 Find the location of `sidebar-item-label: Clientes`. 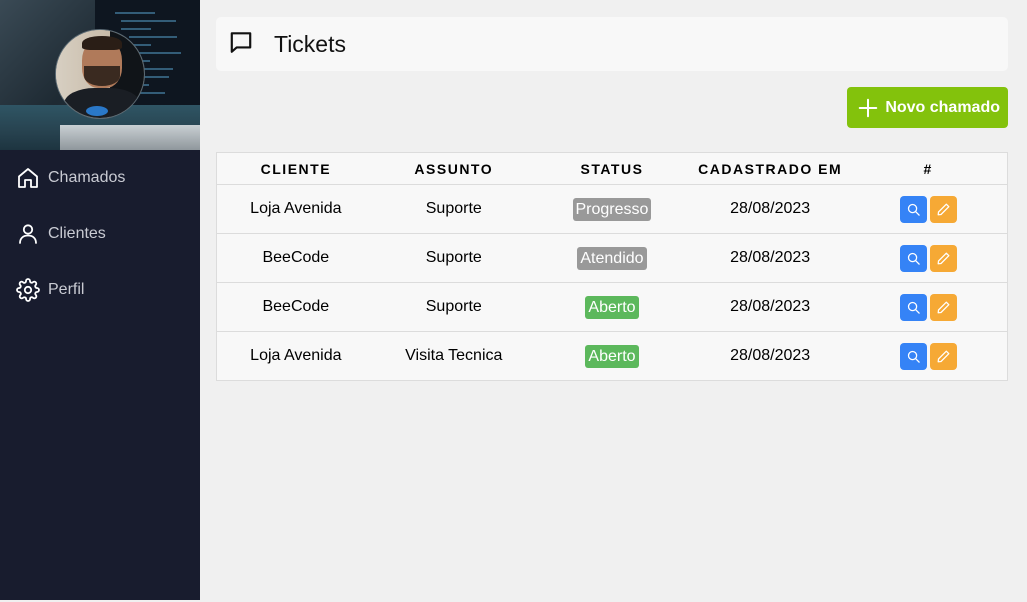

sidebar-item-label: Clientes is located at coordinates (77, 233).